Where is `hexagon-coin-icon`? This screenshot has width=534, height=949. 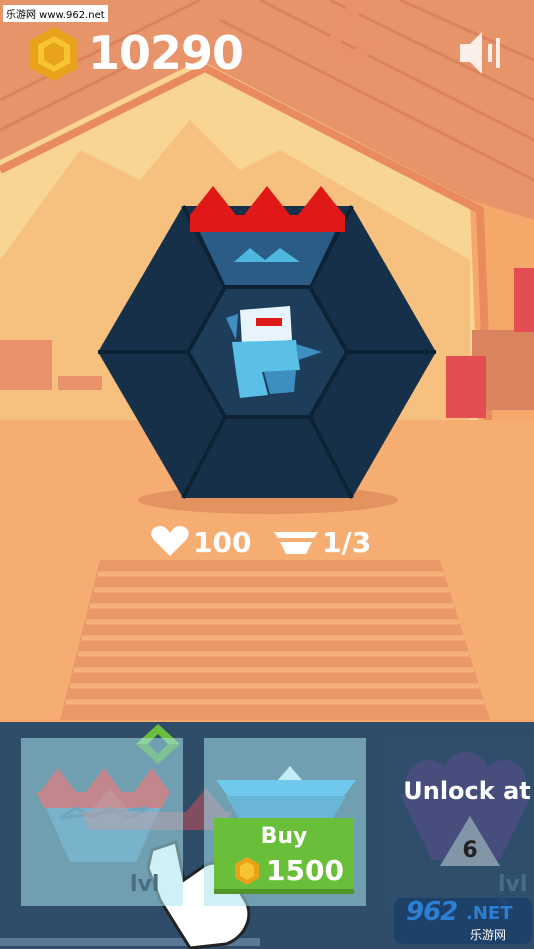 hexagon-coin-icon is located at coordinates (247, 871).